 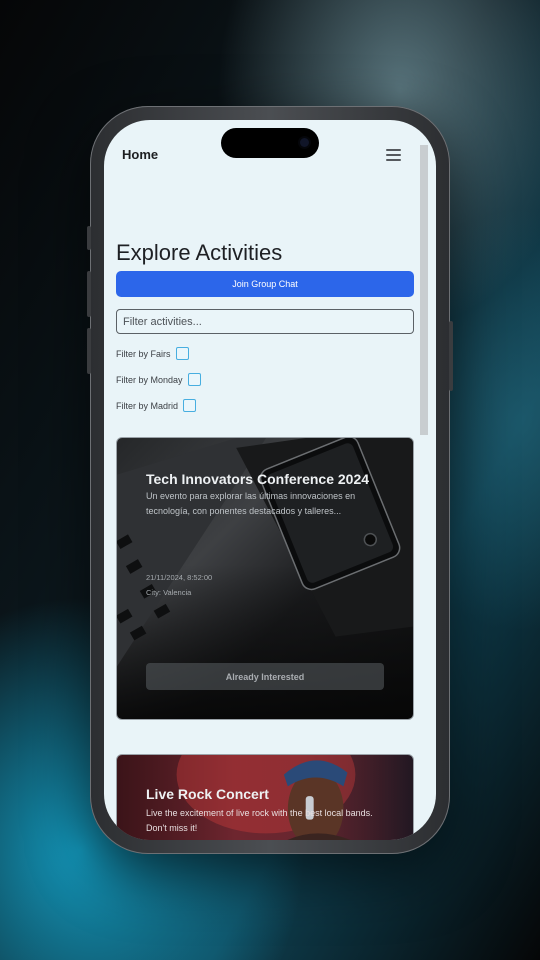 What do you see at coordinates (424, 290) in the screenshot?
I see `scrollbar` at bounding box center [424, 290].